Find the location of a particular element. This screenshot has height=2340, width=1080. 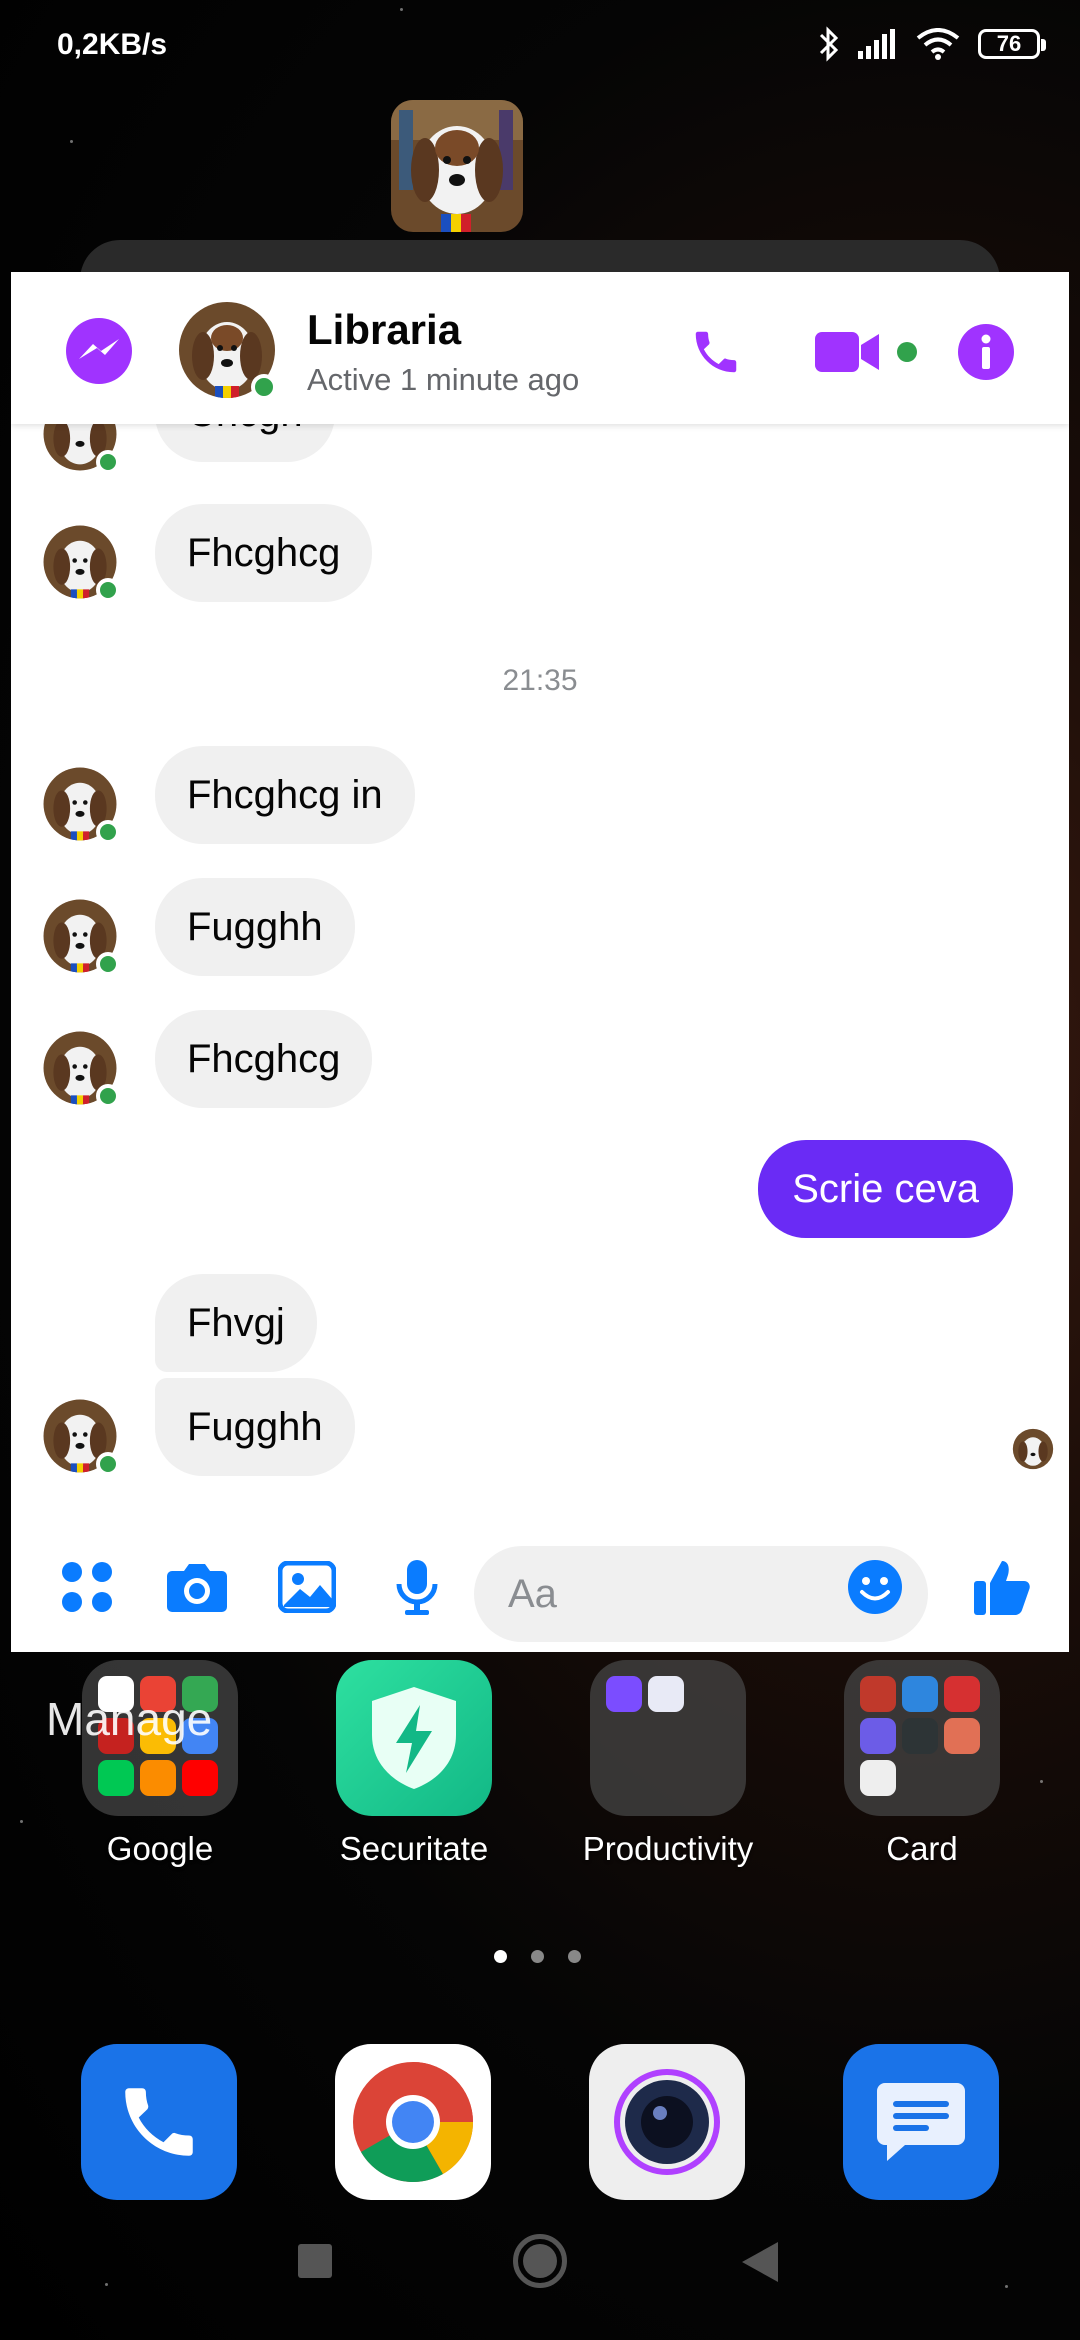

messenger-logo-icon is located at coordinates (99, 351).